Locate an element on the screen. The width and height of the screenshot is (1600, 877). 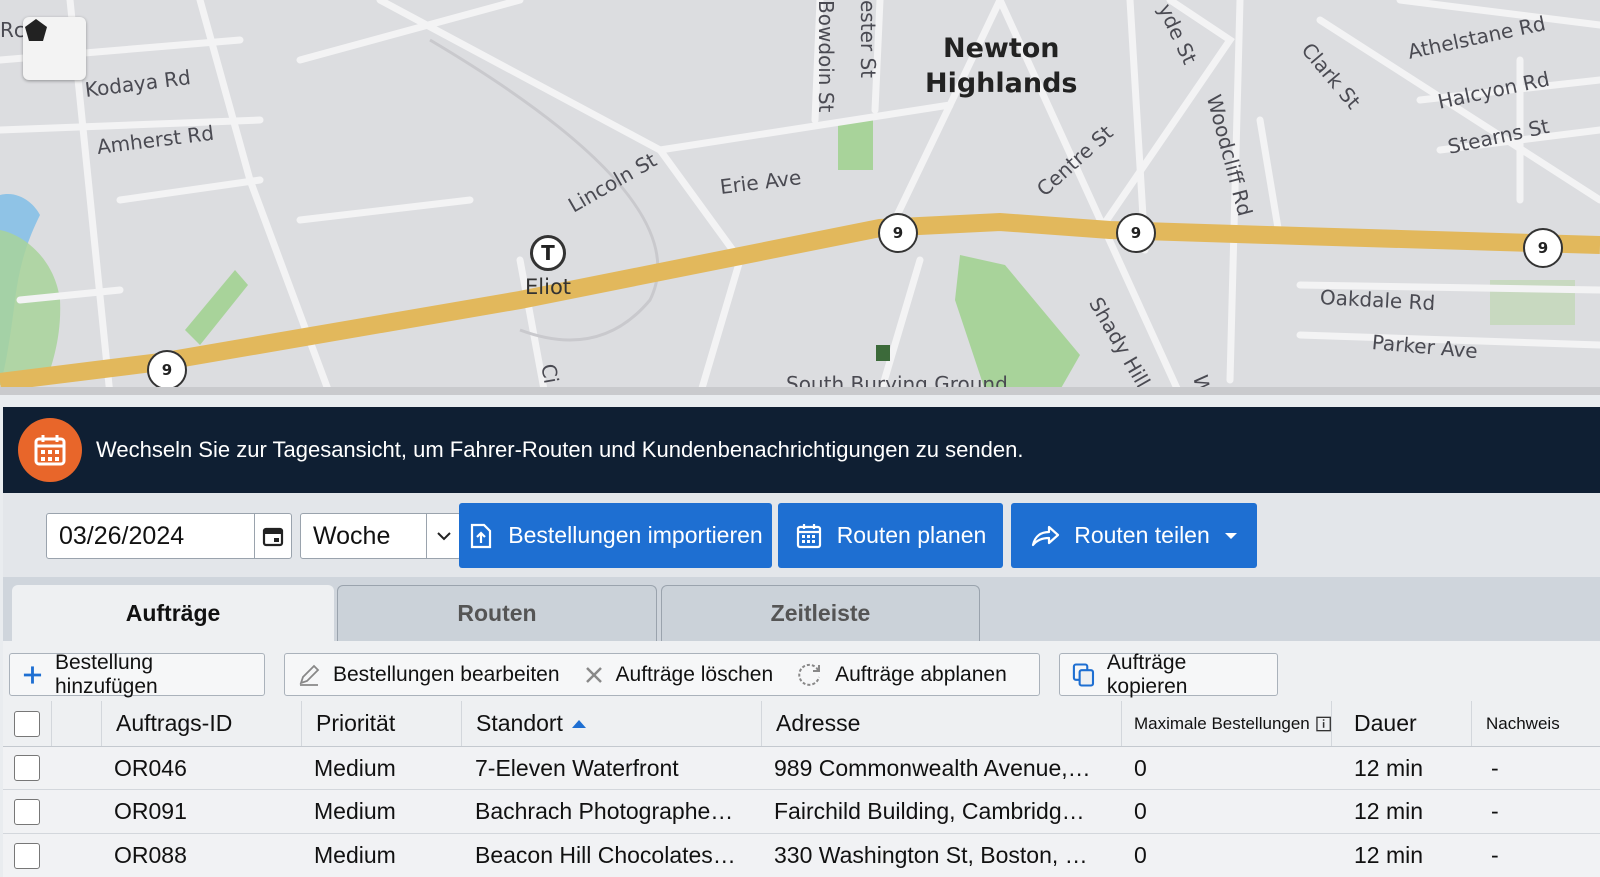
street-label: Bowdoin St is located at coordinates (826, 56).